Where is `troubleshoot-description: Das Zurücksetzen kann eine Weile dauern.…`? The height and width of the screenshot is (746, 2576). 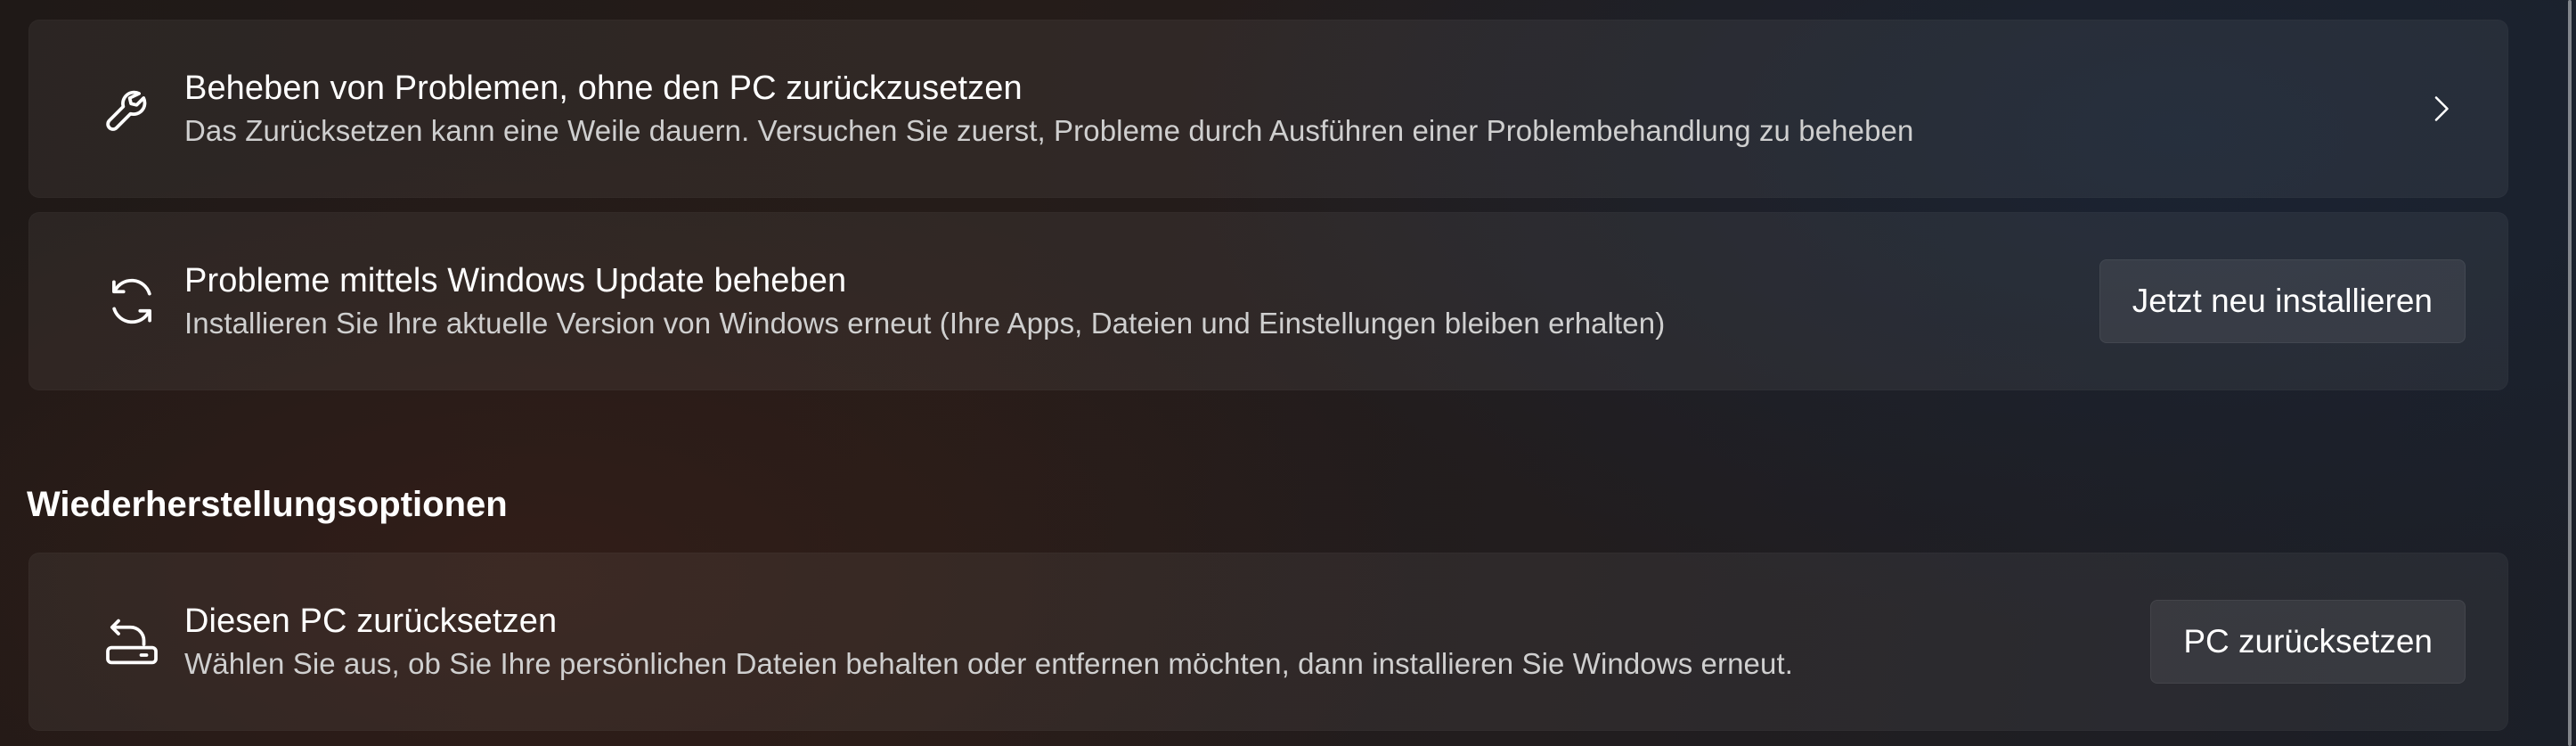 troubleshoot-description: Das Zurücksetzen kann eine Weile dauern.… is located at coordinates (1049, 130).